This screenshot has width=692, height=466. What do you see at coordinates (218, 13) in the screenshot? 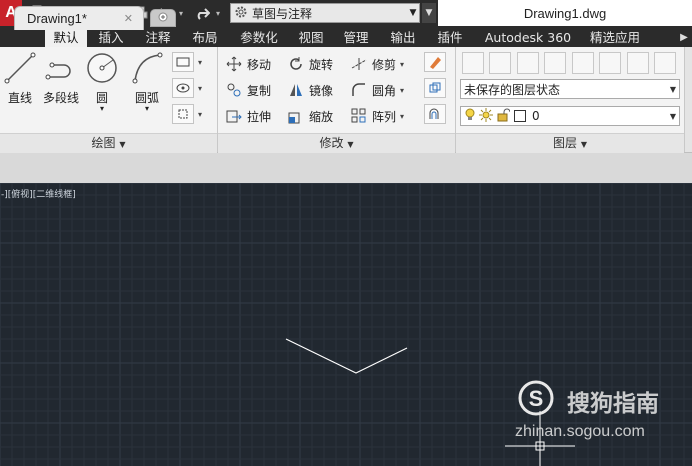
I see `redo-dropdown-icon: ▾` at bounding box center [218, 13].